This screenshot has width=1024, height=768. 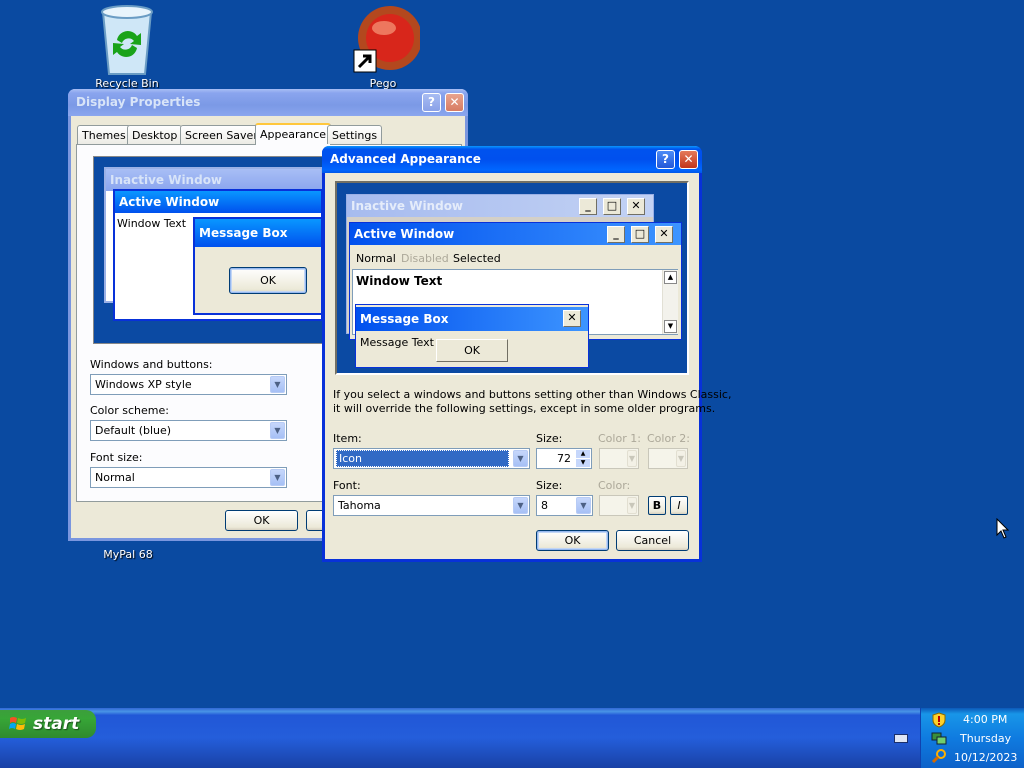 I want to click on aa-cancel-button: Cancel, so click(x=652, y=540).